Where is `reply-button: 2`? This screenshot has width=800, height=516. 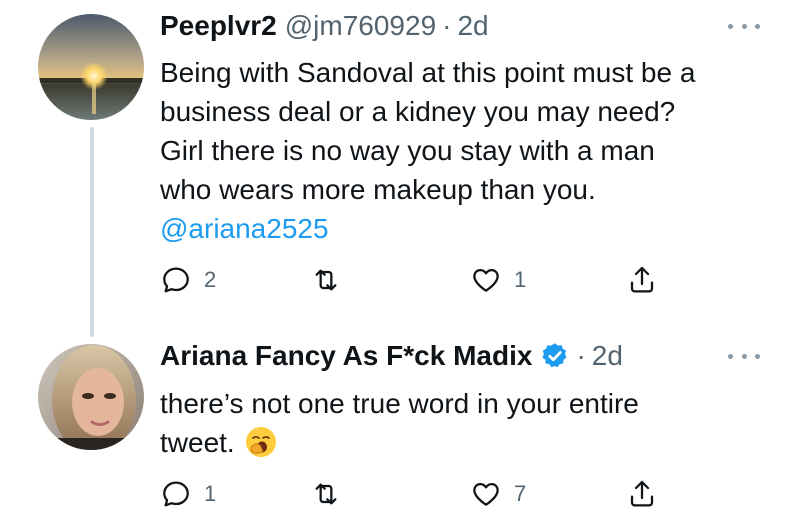 reply-button: 2 is located at coordinates (188, 280).